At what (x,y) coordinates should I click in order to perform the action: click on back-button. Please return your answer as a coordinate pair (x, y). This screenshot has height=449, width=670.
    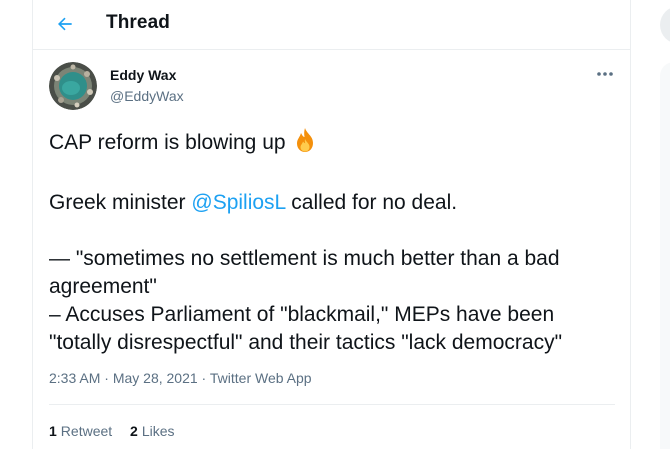
    Looking at the image, I should click on (65, 24).